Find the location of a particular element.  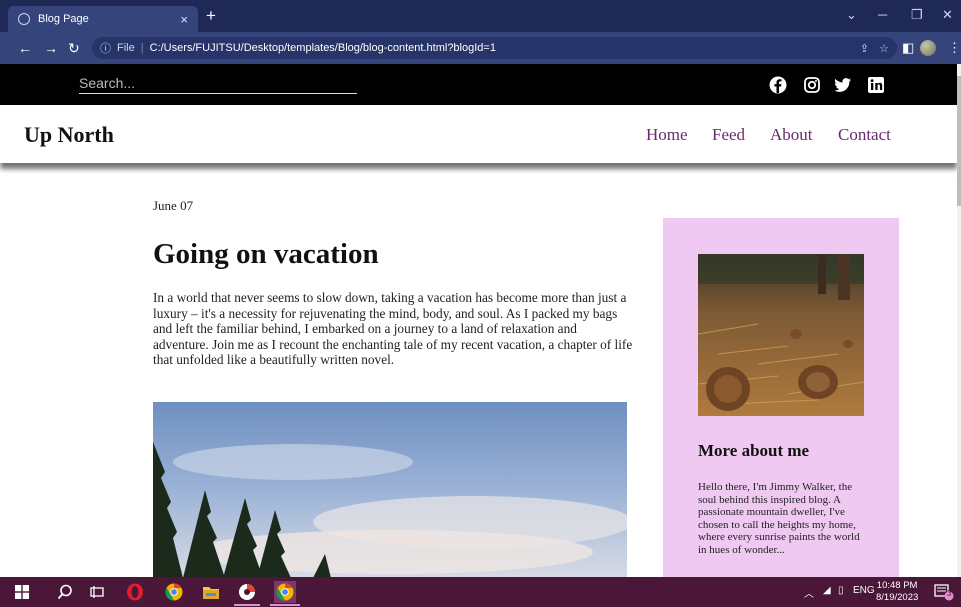

clock-date: 8/19/2023 is located at coordinates (897, 597).